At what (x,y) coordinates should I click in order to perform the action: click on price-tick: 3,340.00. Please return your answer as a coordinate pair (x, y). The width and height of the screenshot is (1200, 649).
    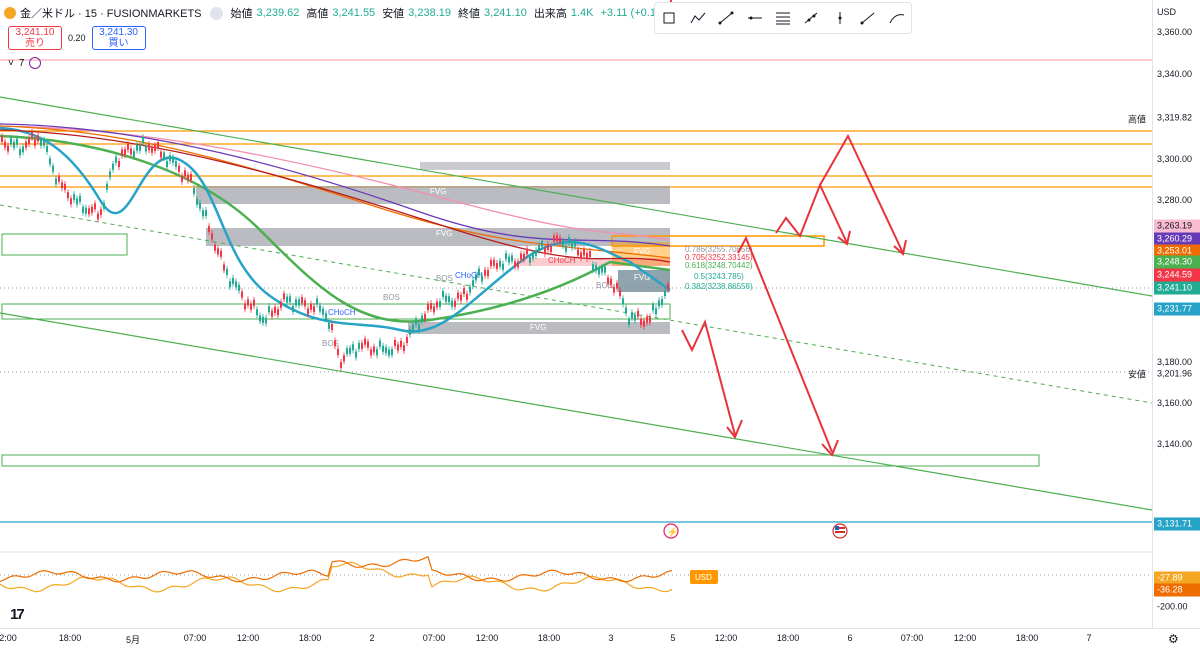
    Looking at the image, I should click on (1175, 74).